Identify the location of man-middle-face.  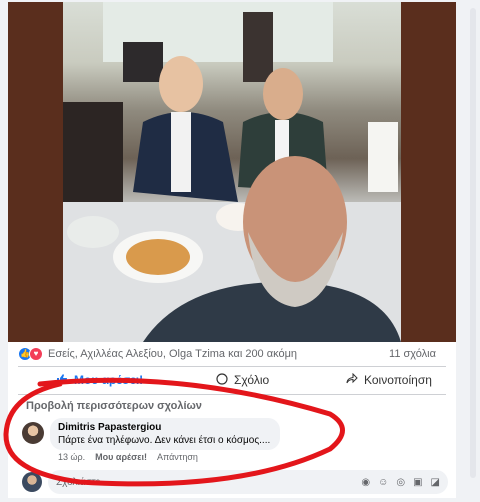
(283, 94).